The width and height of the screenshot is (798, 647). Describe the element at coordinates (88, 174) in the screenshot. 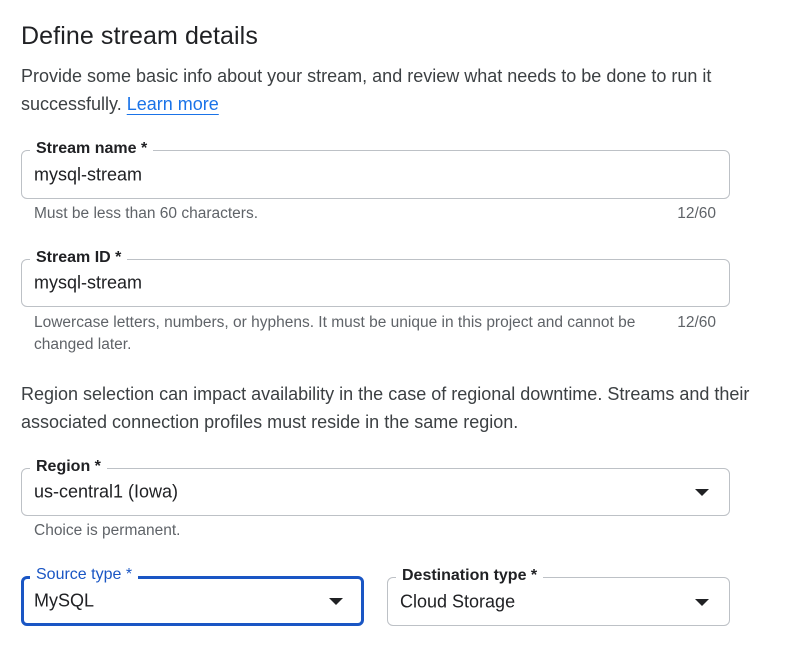

I see `stream-name-value: mysql-stream` at that location.